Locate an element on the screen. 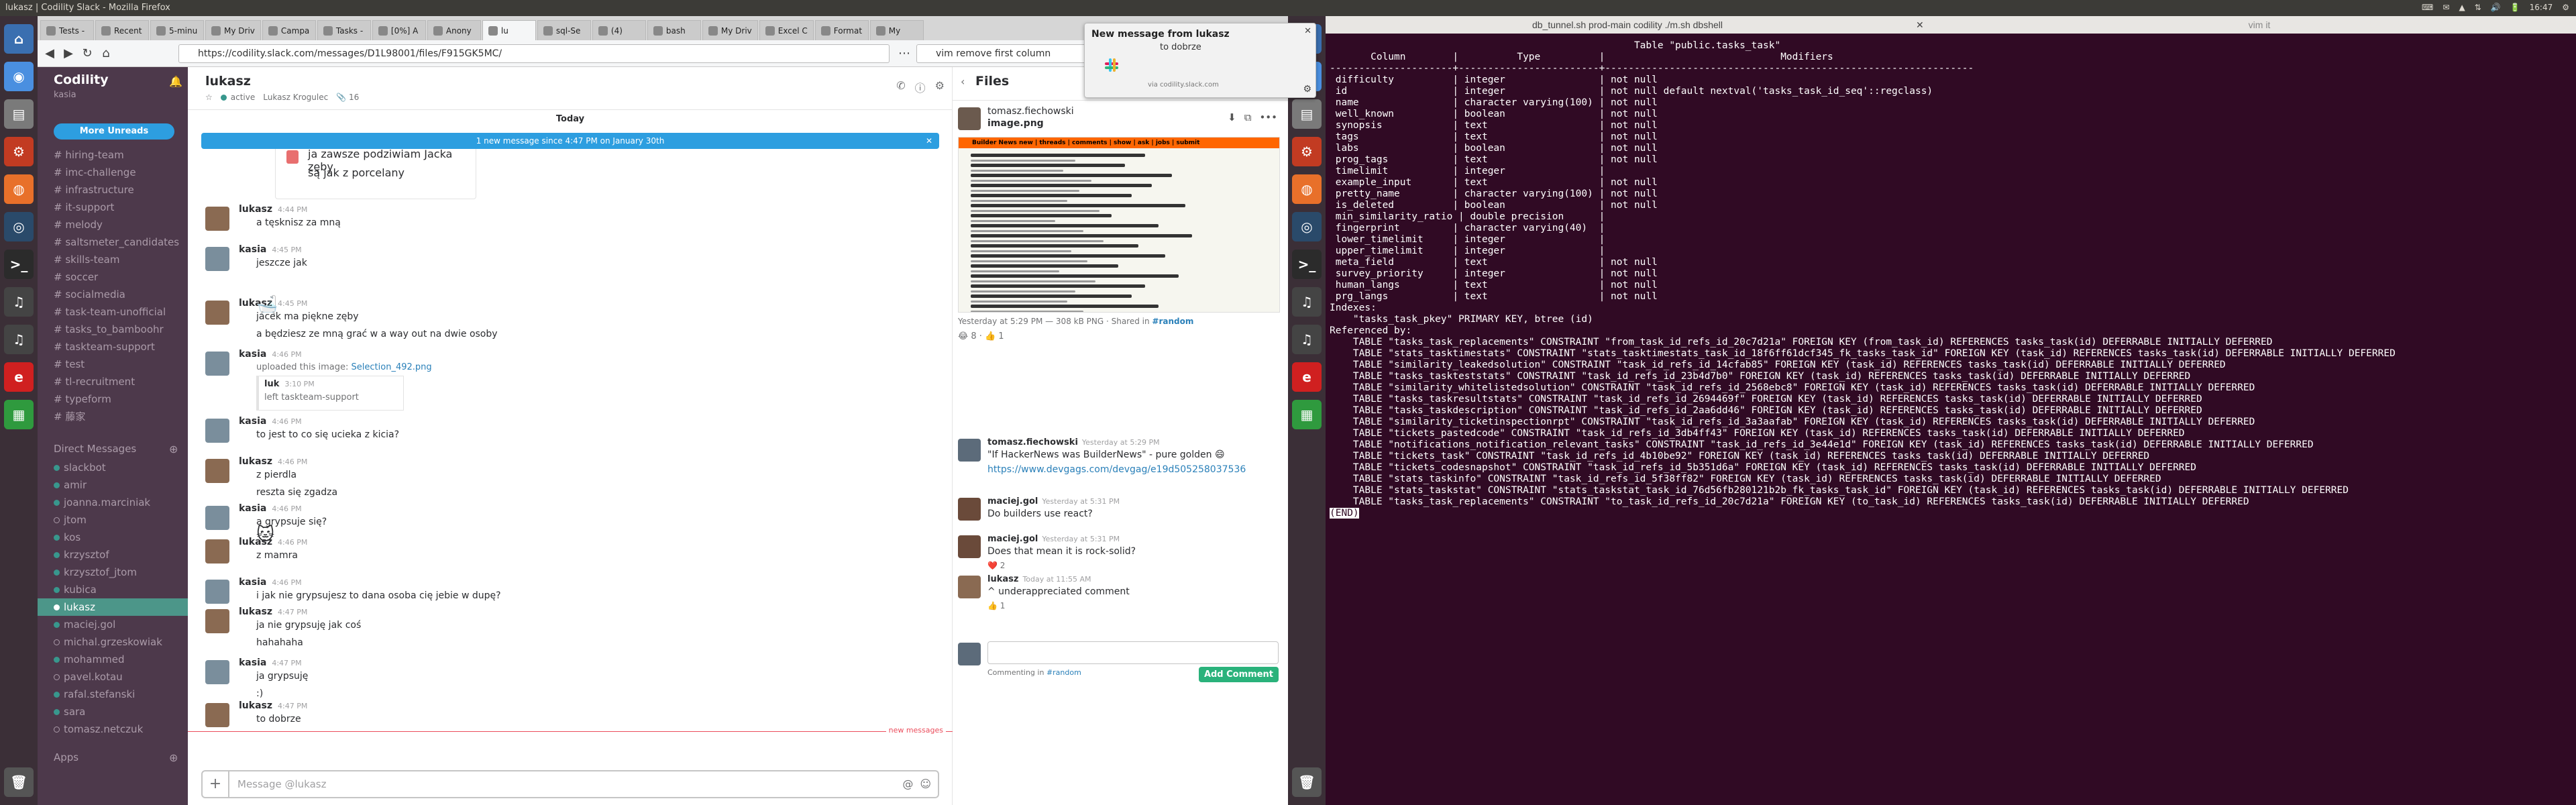  sidebar-channel: # tasks_to_bamboohr is located at coordinates (109, 329).